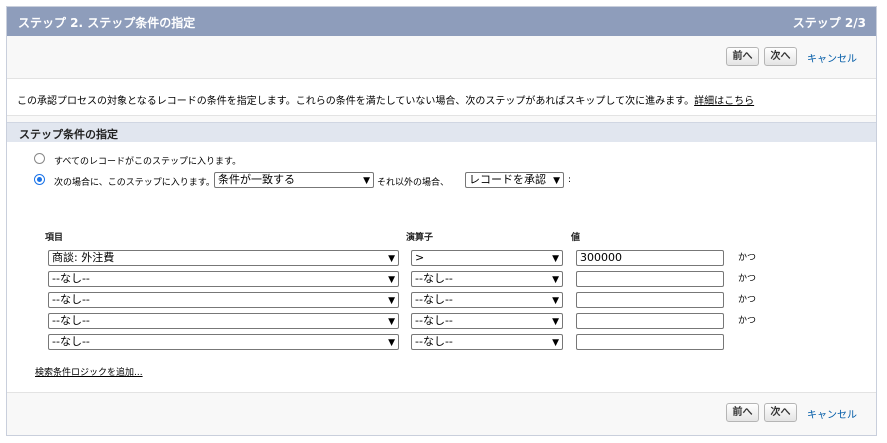  Describe the element at coordinates (801, 415) in the screenshot. I see `bottom-button-row: 前へ 次へ キャンセル` at that location.